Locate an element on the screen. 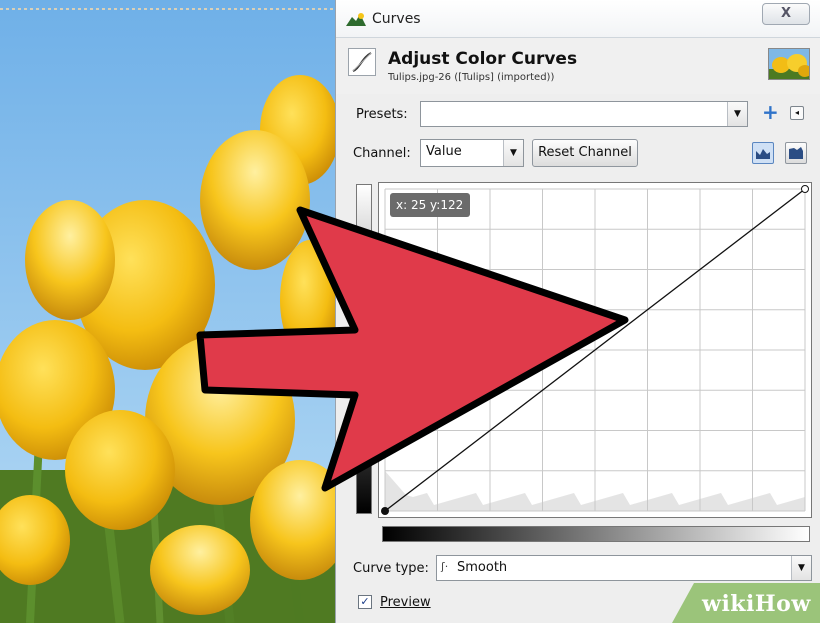  close-button: X is located at coordinates (786, 14).